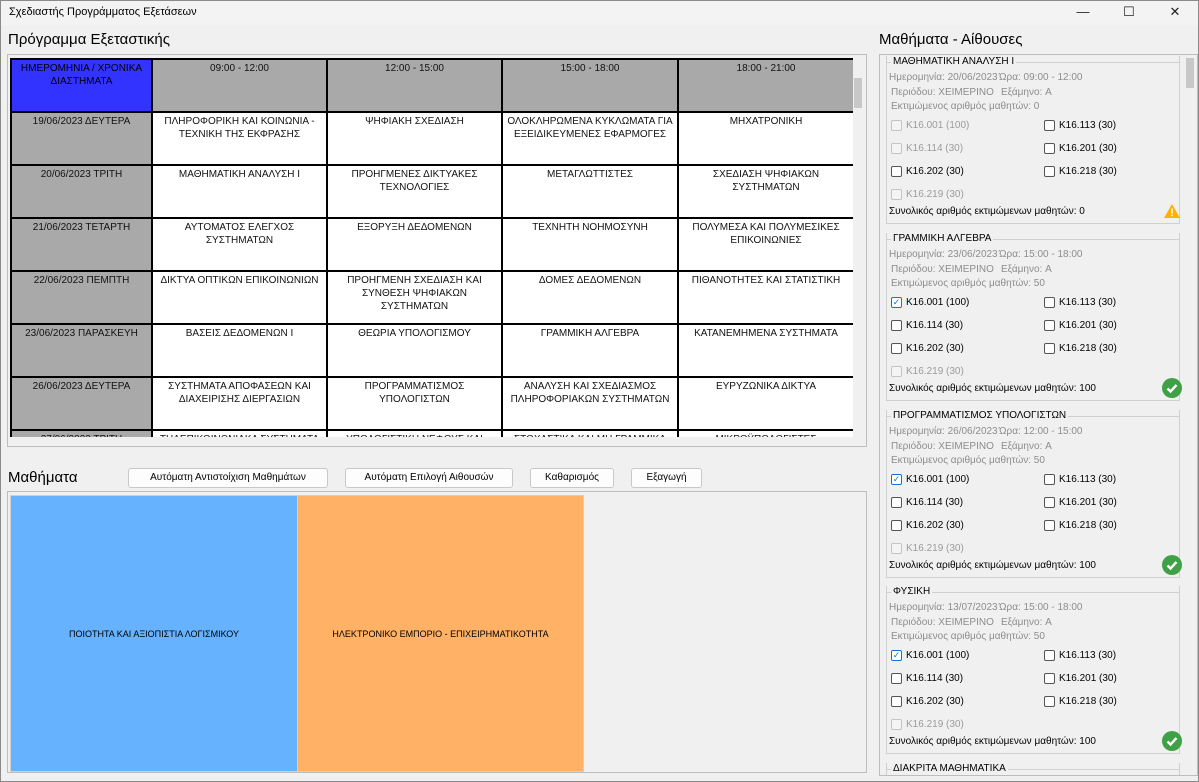  Describe the element at coordinates (429, 478) in the screenshot. I see `auto-rooms-button: Αυτόματη Επιλογή Αιθουσών` at that location.